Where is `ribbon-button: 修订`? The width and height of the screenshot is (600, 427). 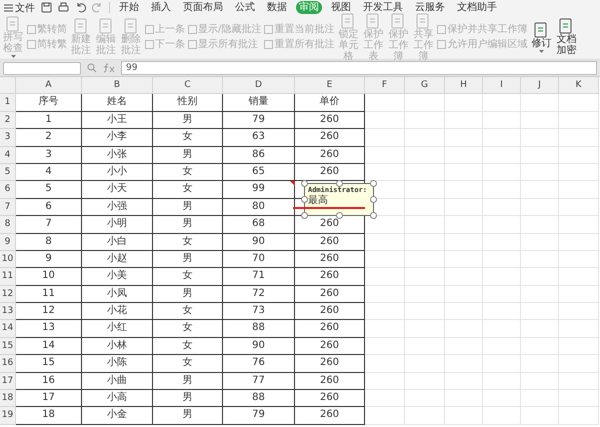
ribbon-button: 修订 is located at coordinates (541, 37).